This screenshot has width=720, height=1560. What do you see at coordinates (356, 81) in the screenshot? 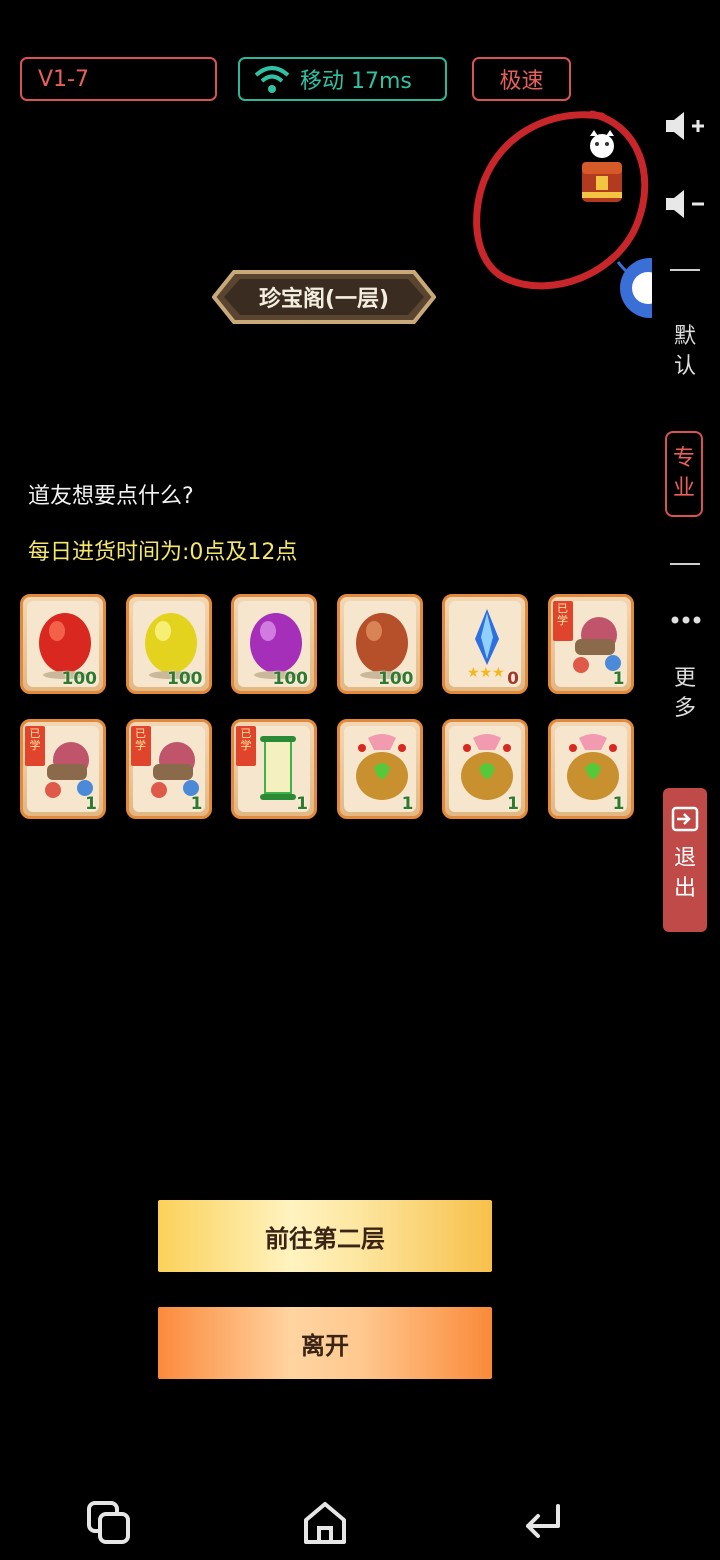
I see `network-label: 移动 17ms` at bounding box center [356, 81].